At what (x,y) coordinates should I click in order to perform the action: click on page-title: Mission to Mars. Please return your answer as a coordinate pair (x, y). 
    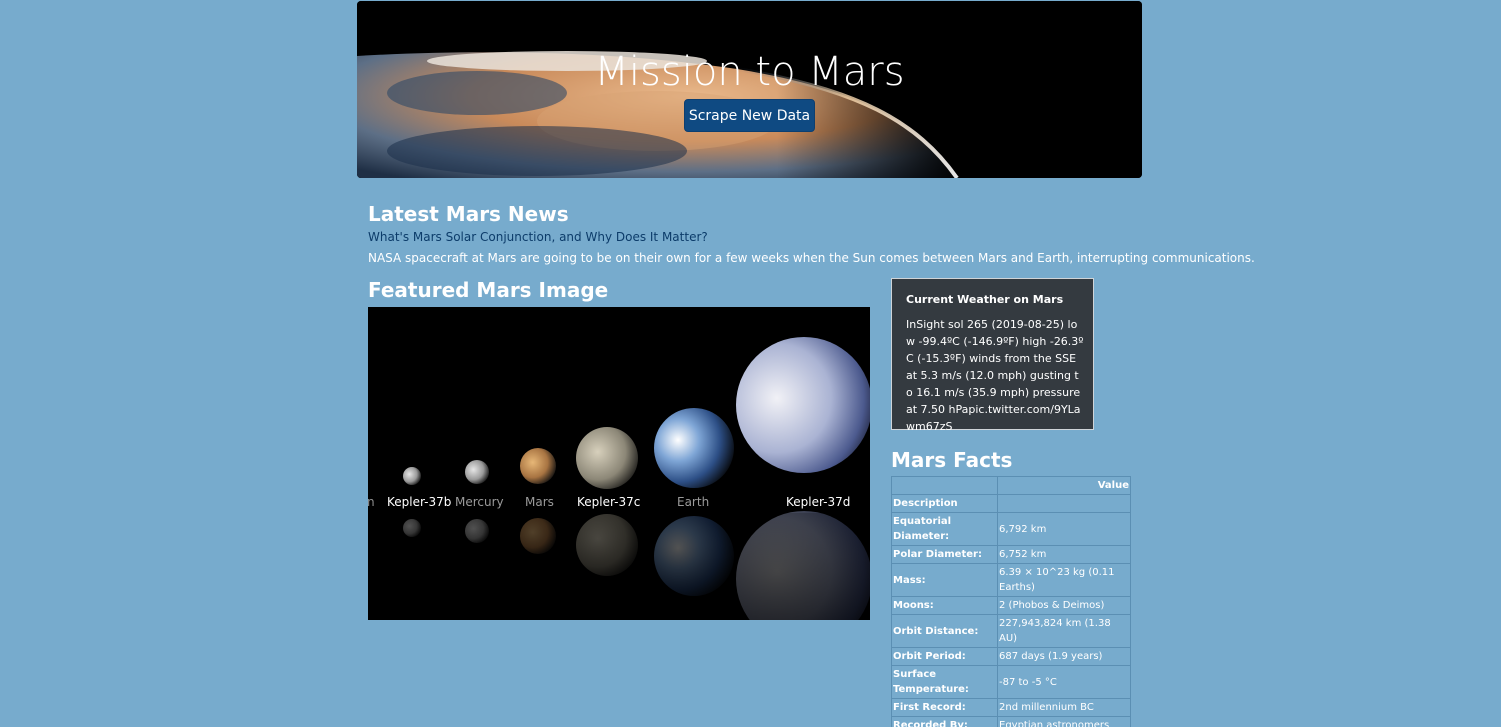
    Looking at the image, I should click on (749, 72).